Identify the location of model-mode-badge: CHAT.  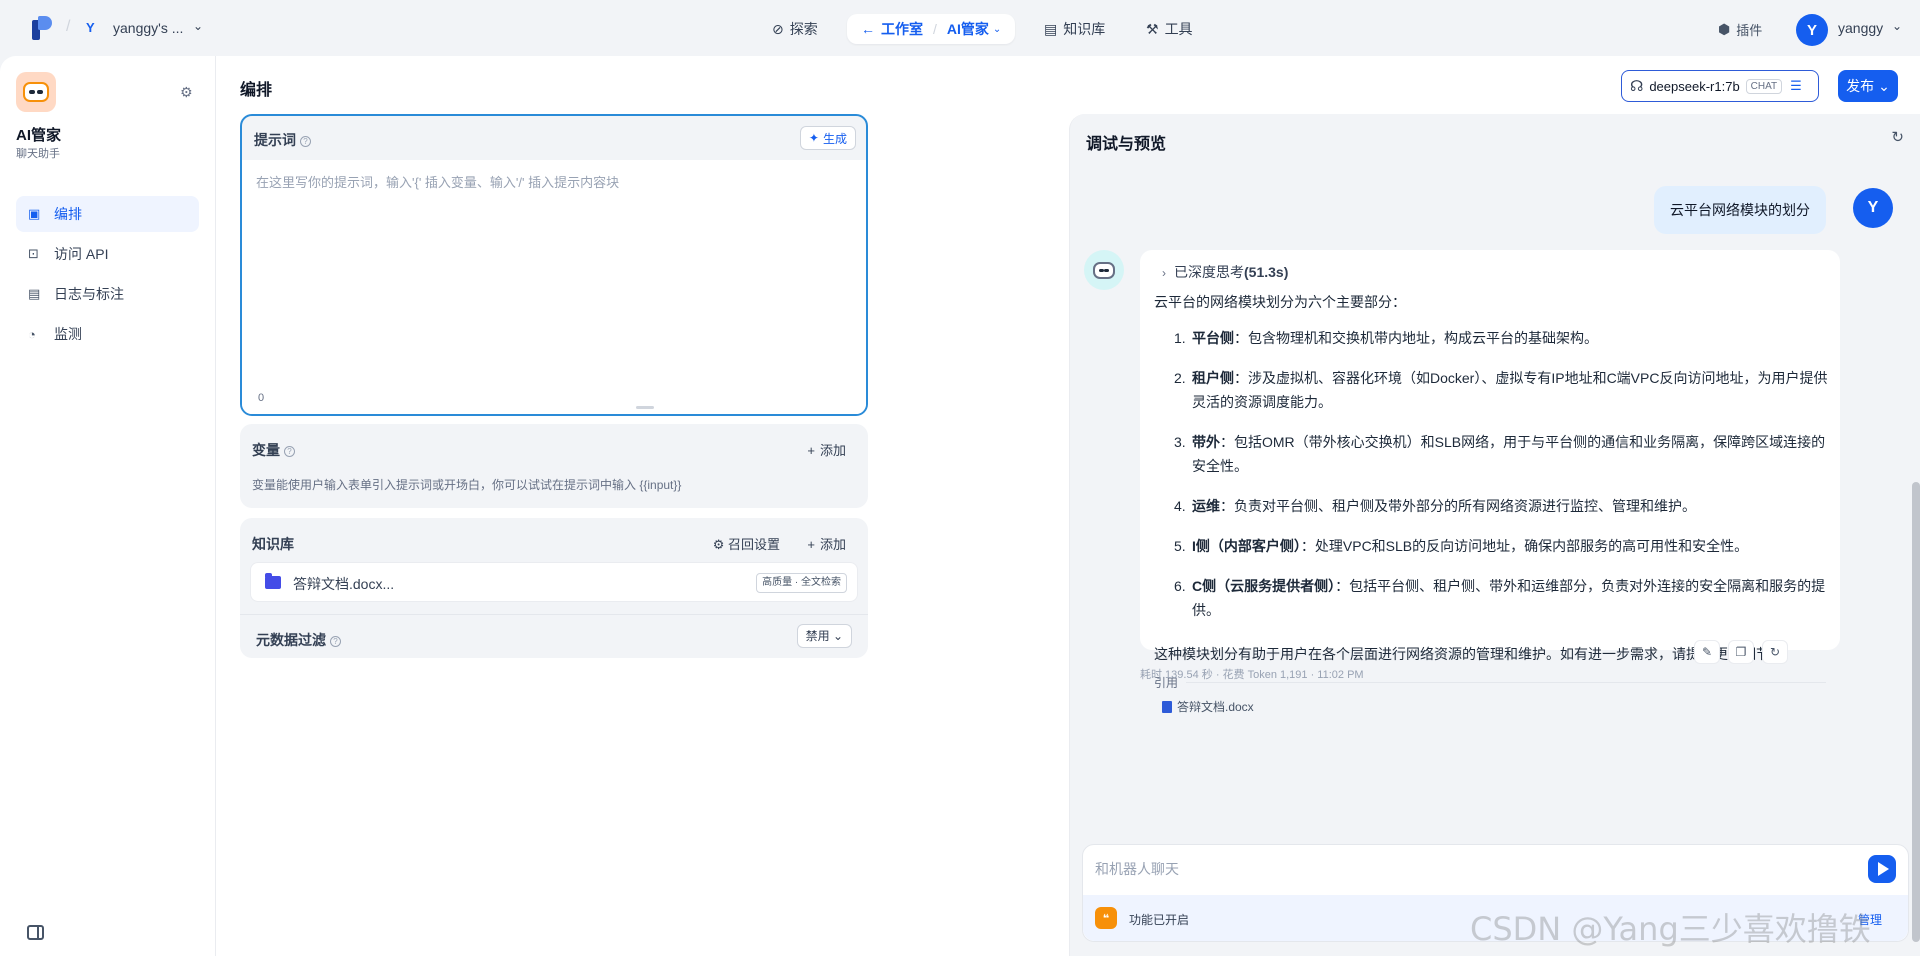
(1764, 86).